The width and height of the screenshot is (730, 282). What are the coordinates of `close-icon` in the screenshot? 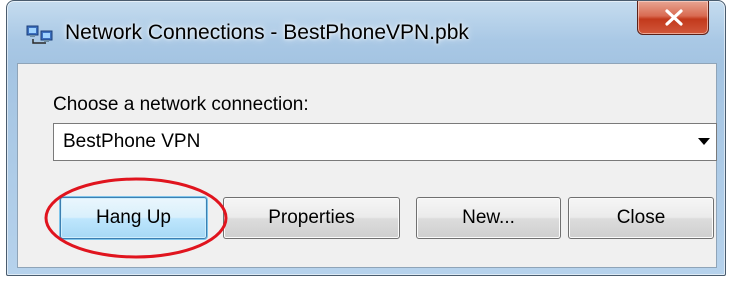 It's located at (674, 17).